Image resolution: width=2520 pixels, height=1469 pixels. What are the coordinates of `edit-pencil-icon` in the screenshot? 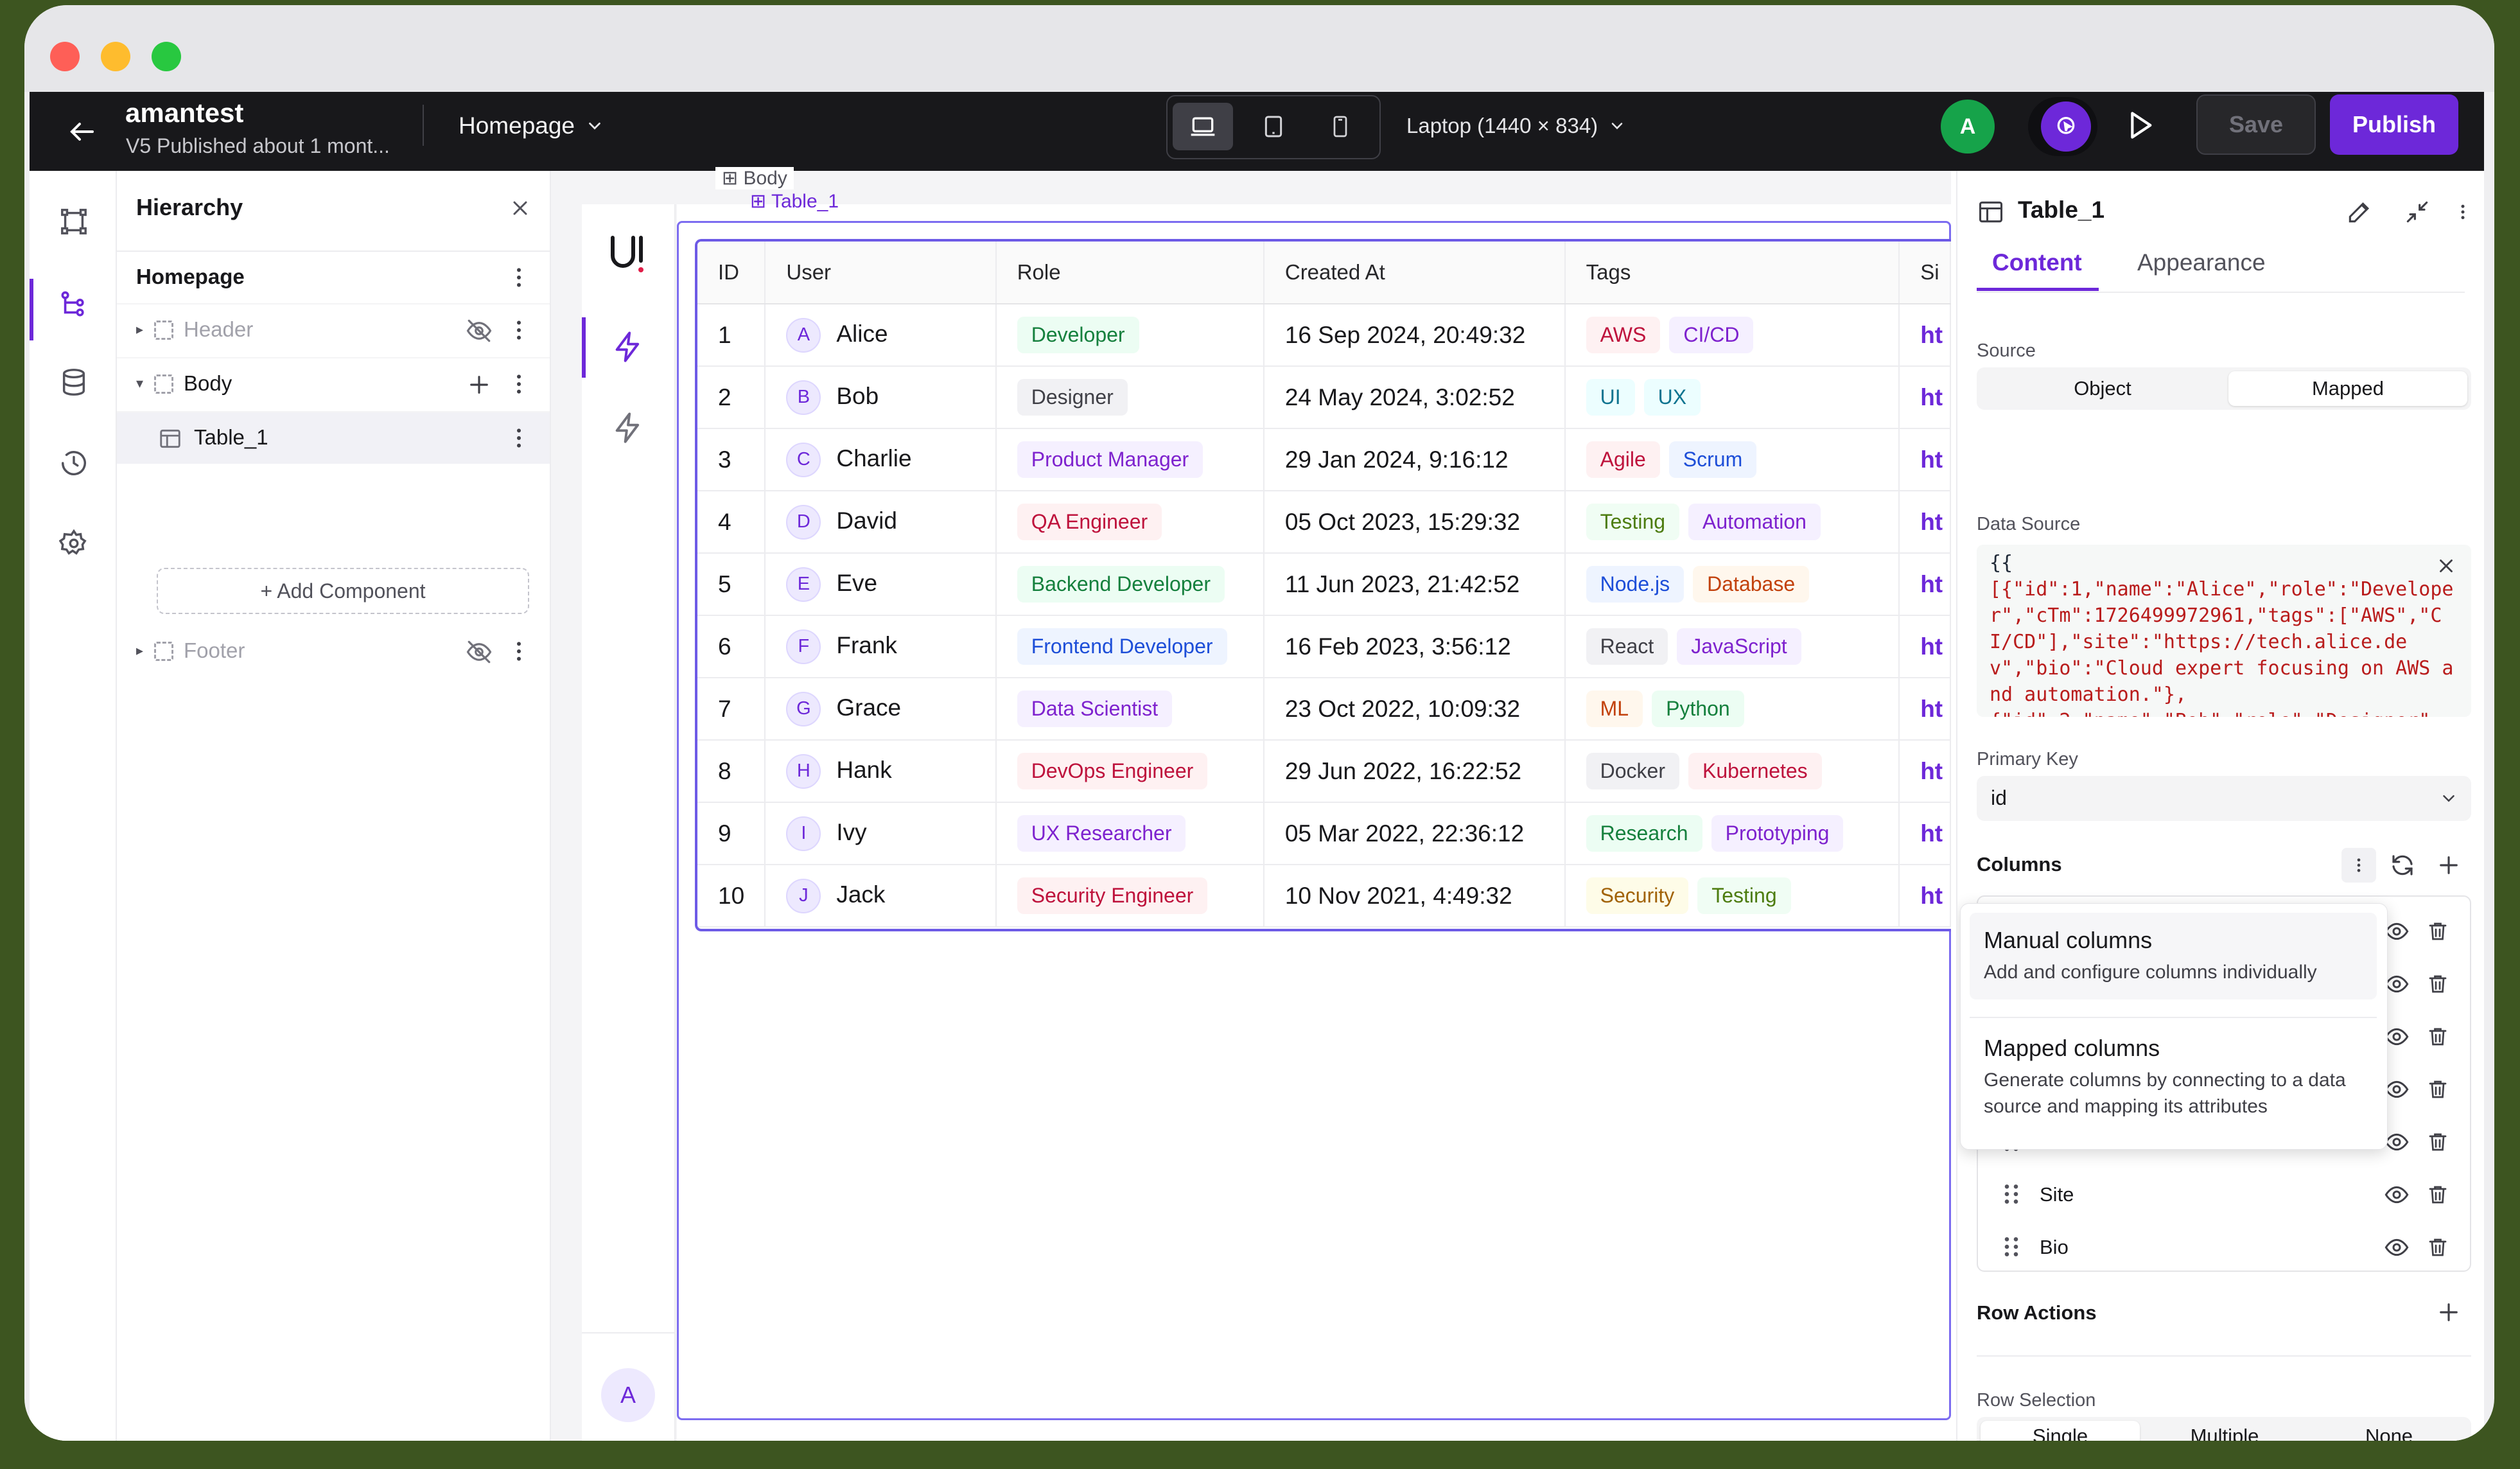 It's located at (2360, 214).